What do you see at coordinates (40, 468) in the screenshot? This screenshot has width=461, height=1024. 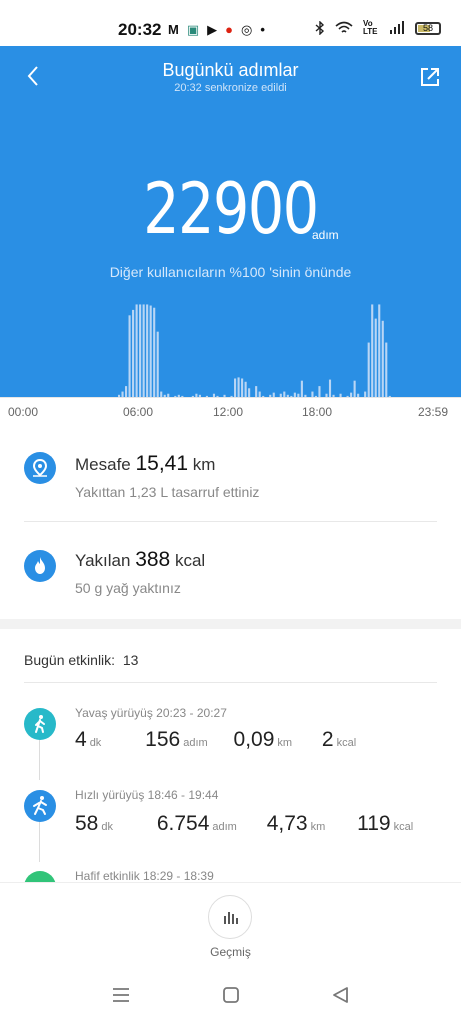 I see `location-pin-icon` at bounding box center [40, 468].